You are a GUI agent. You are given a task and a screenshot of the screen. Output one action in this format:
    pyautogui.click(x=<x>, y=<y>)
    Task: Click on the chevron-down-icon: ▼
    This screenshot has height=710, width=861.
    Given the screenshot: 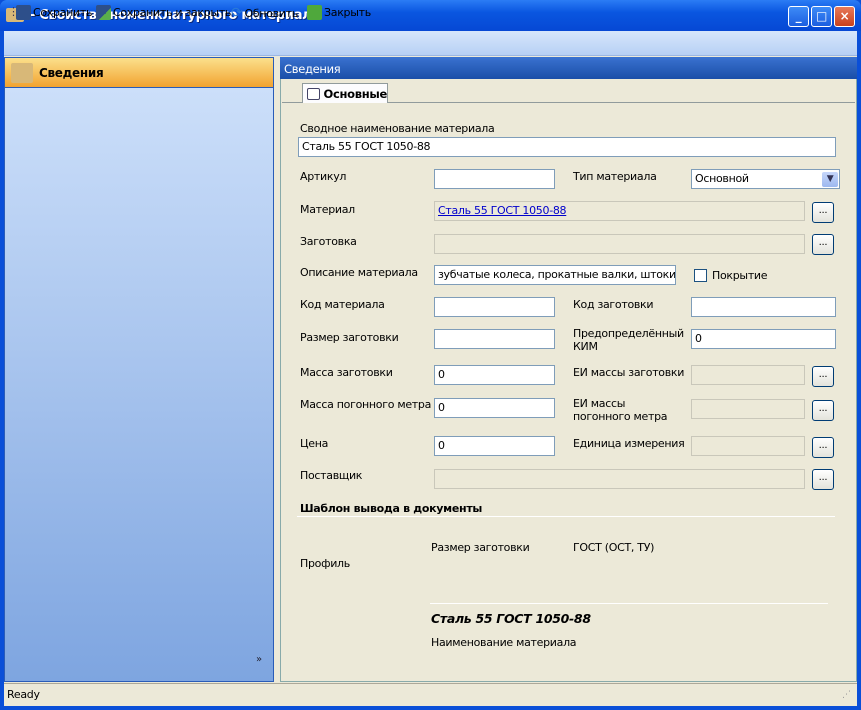 What is the action you would take?
    pyautogui.click(x=830, y=179)
    